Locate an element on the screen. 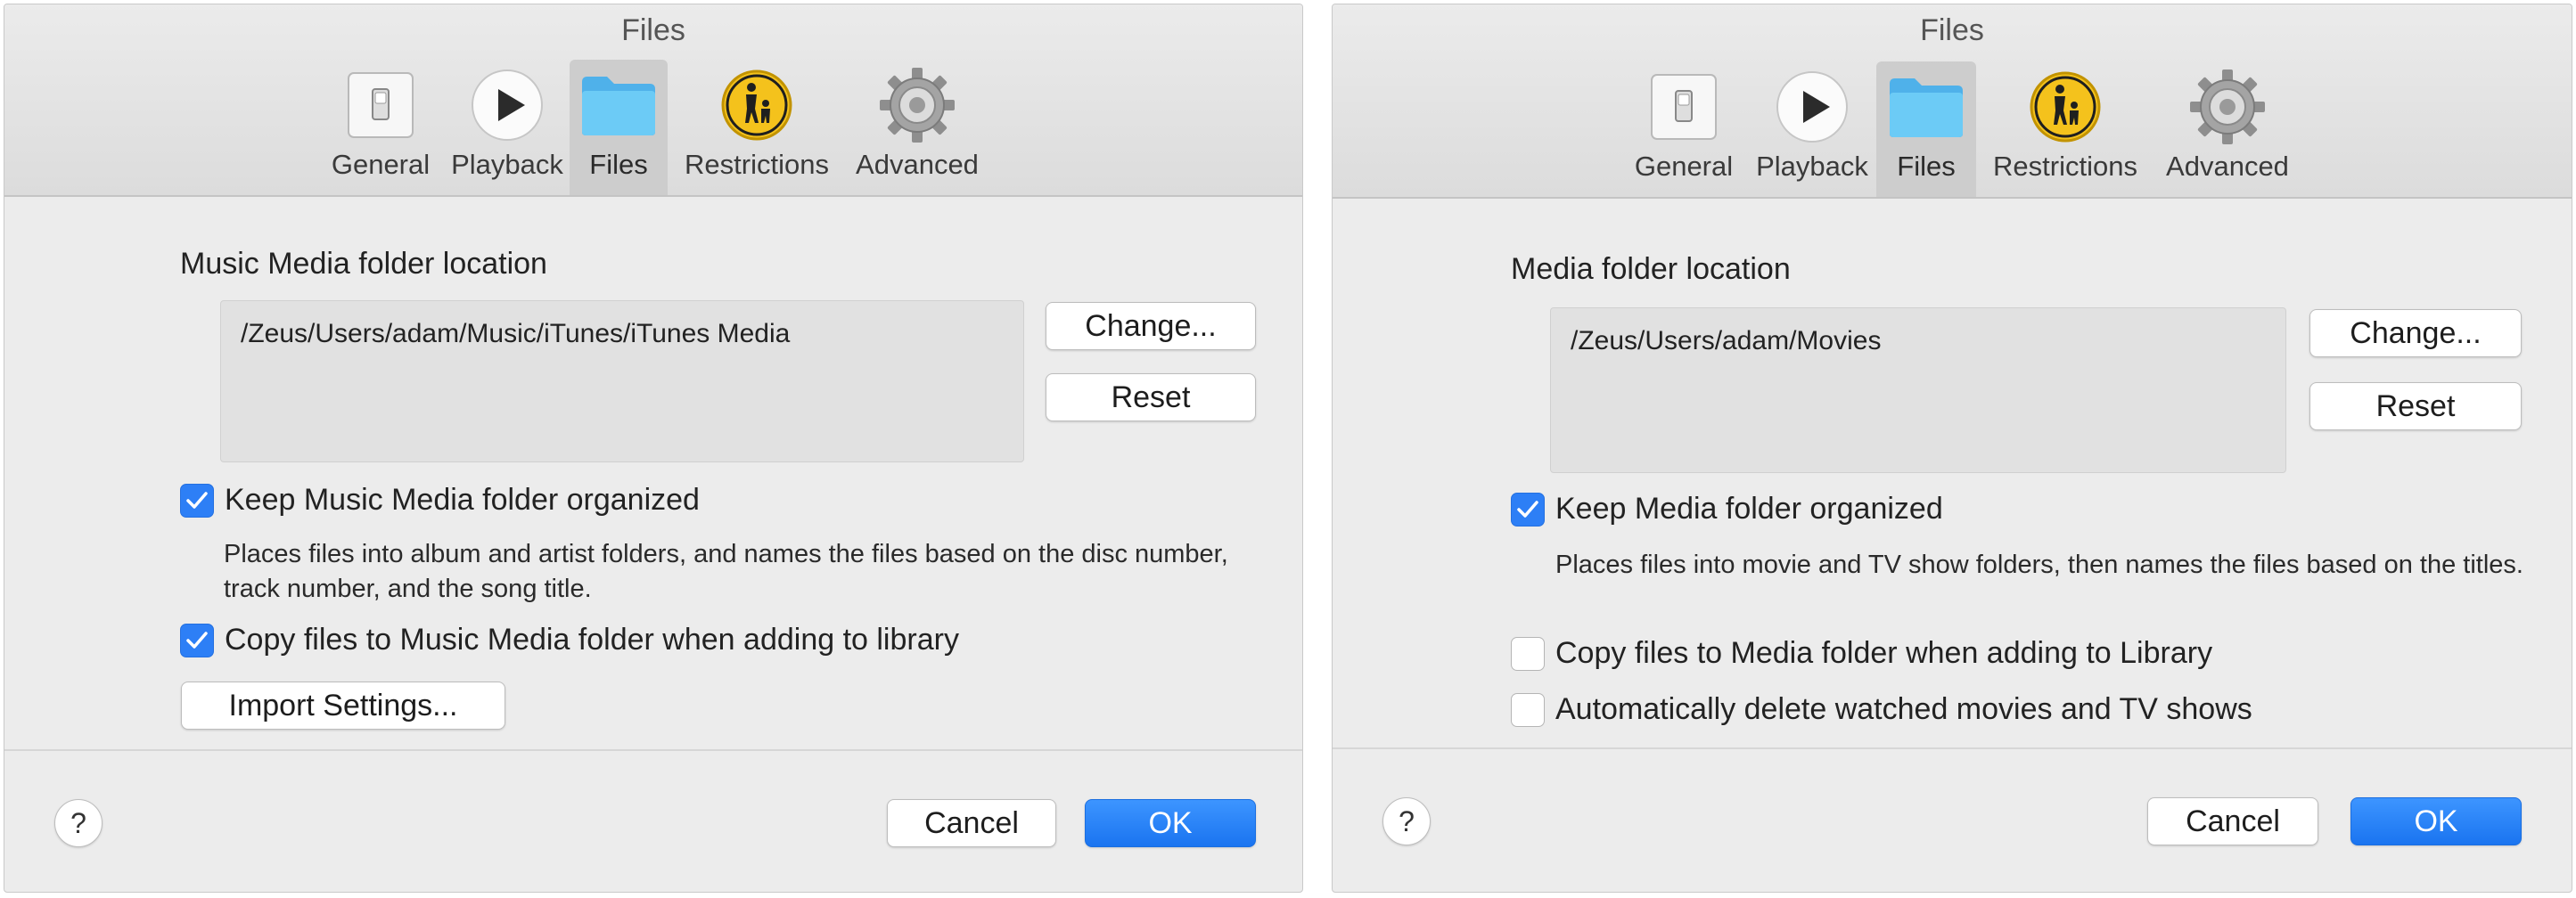 Image resolution: width=2576 pixels, height=898 pixels. auto-delete-checkbox is located at coordinates (1528, 710).